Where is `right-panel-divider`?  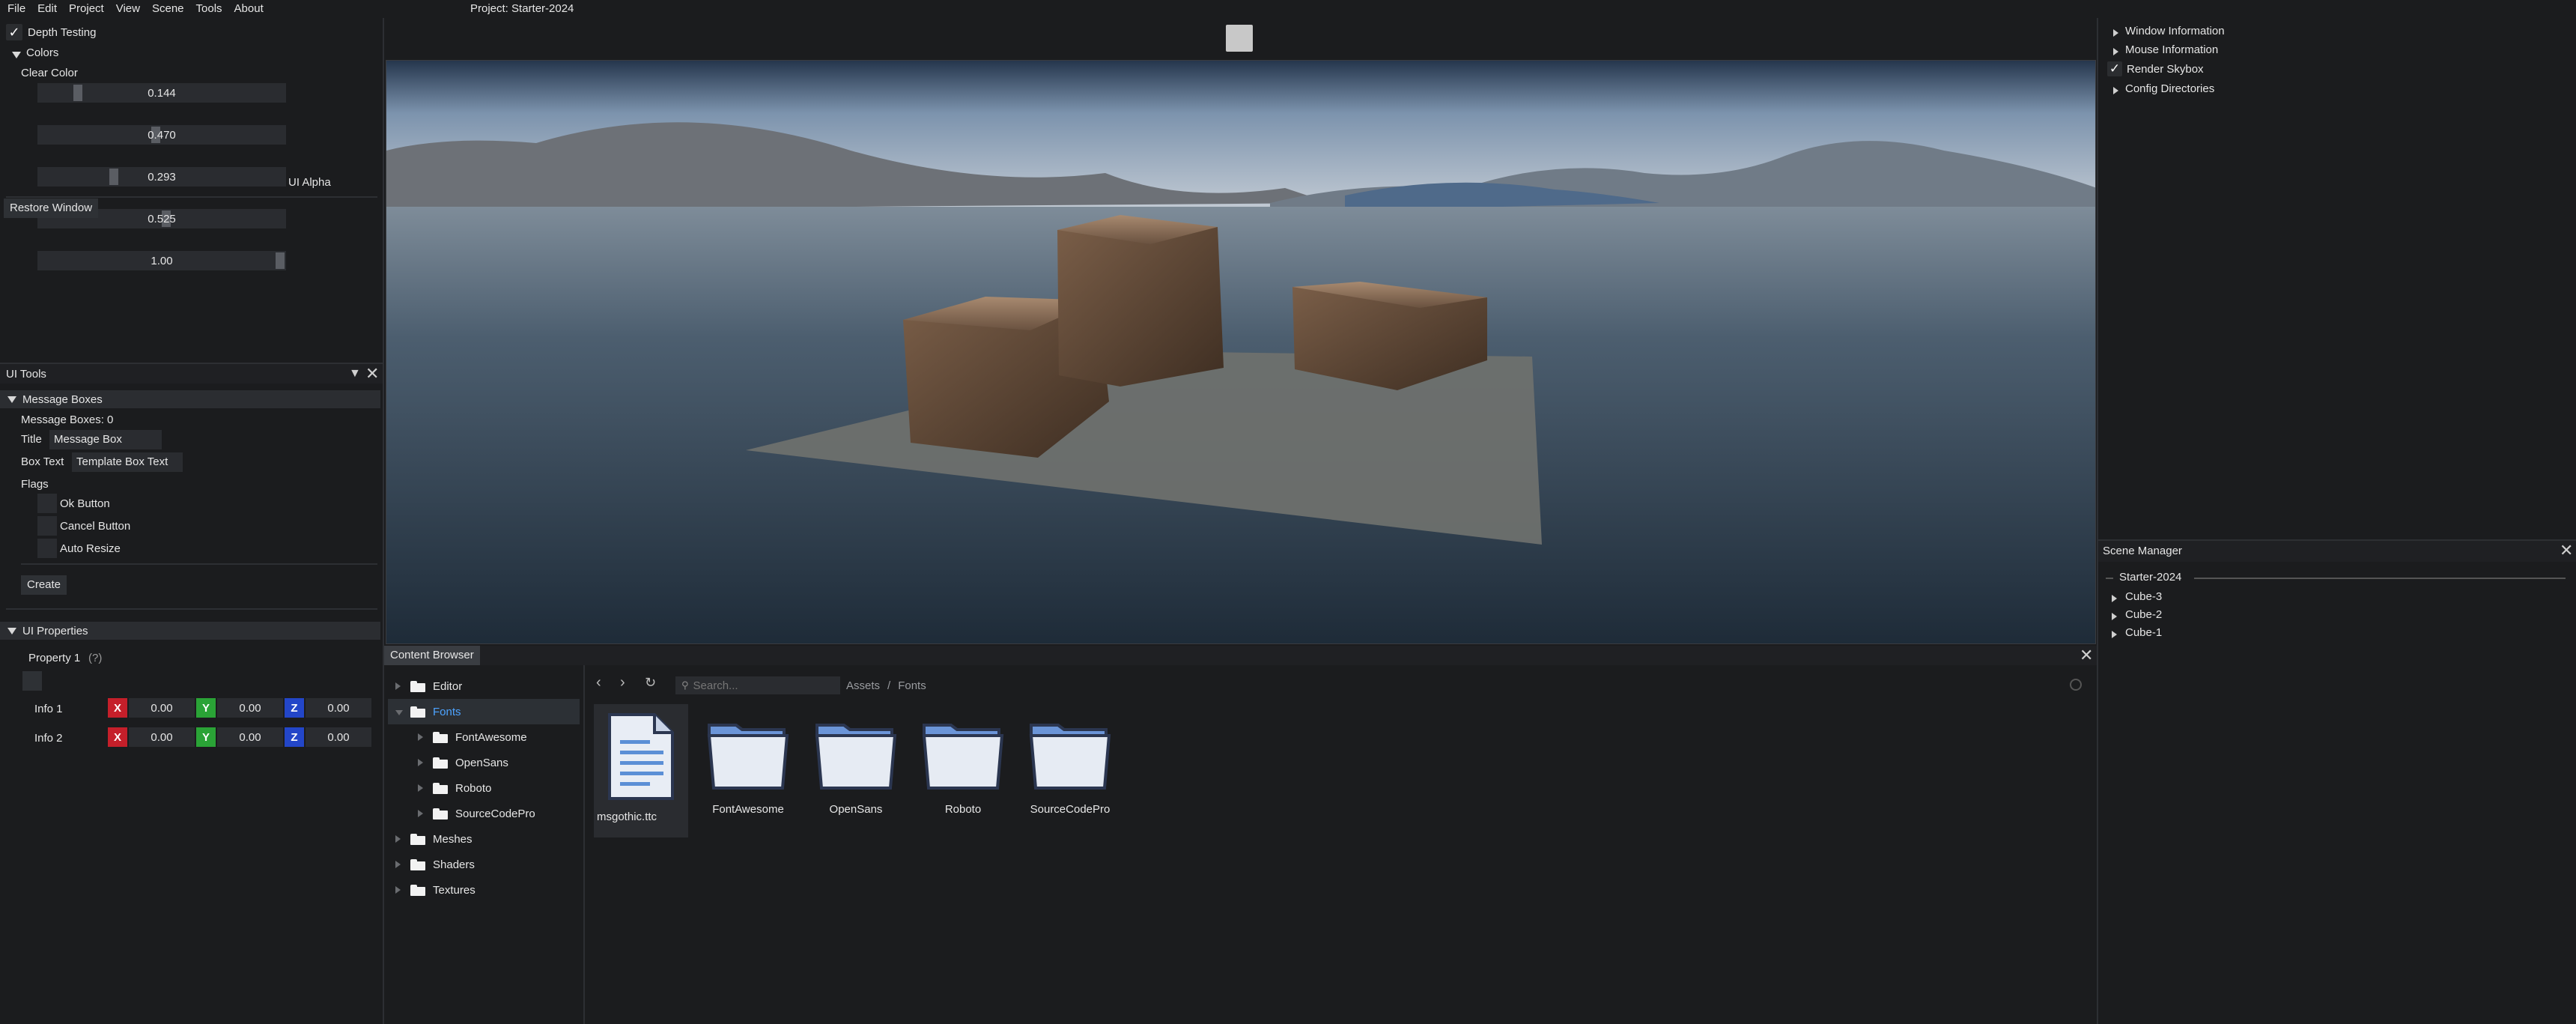
right-panel-divider is located at coordinates (2097, 521).